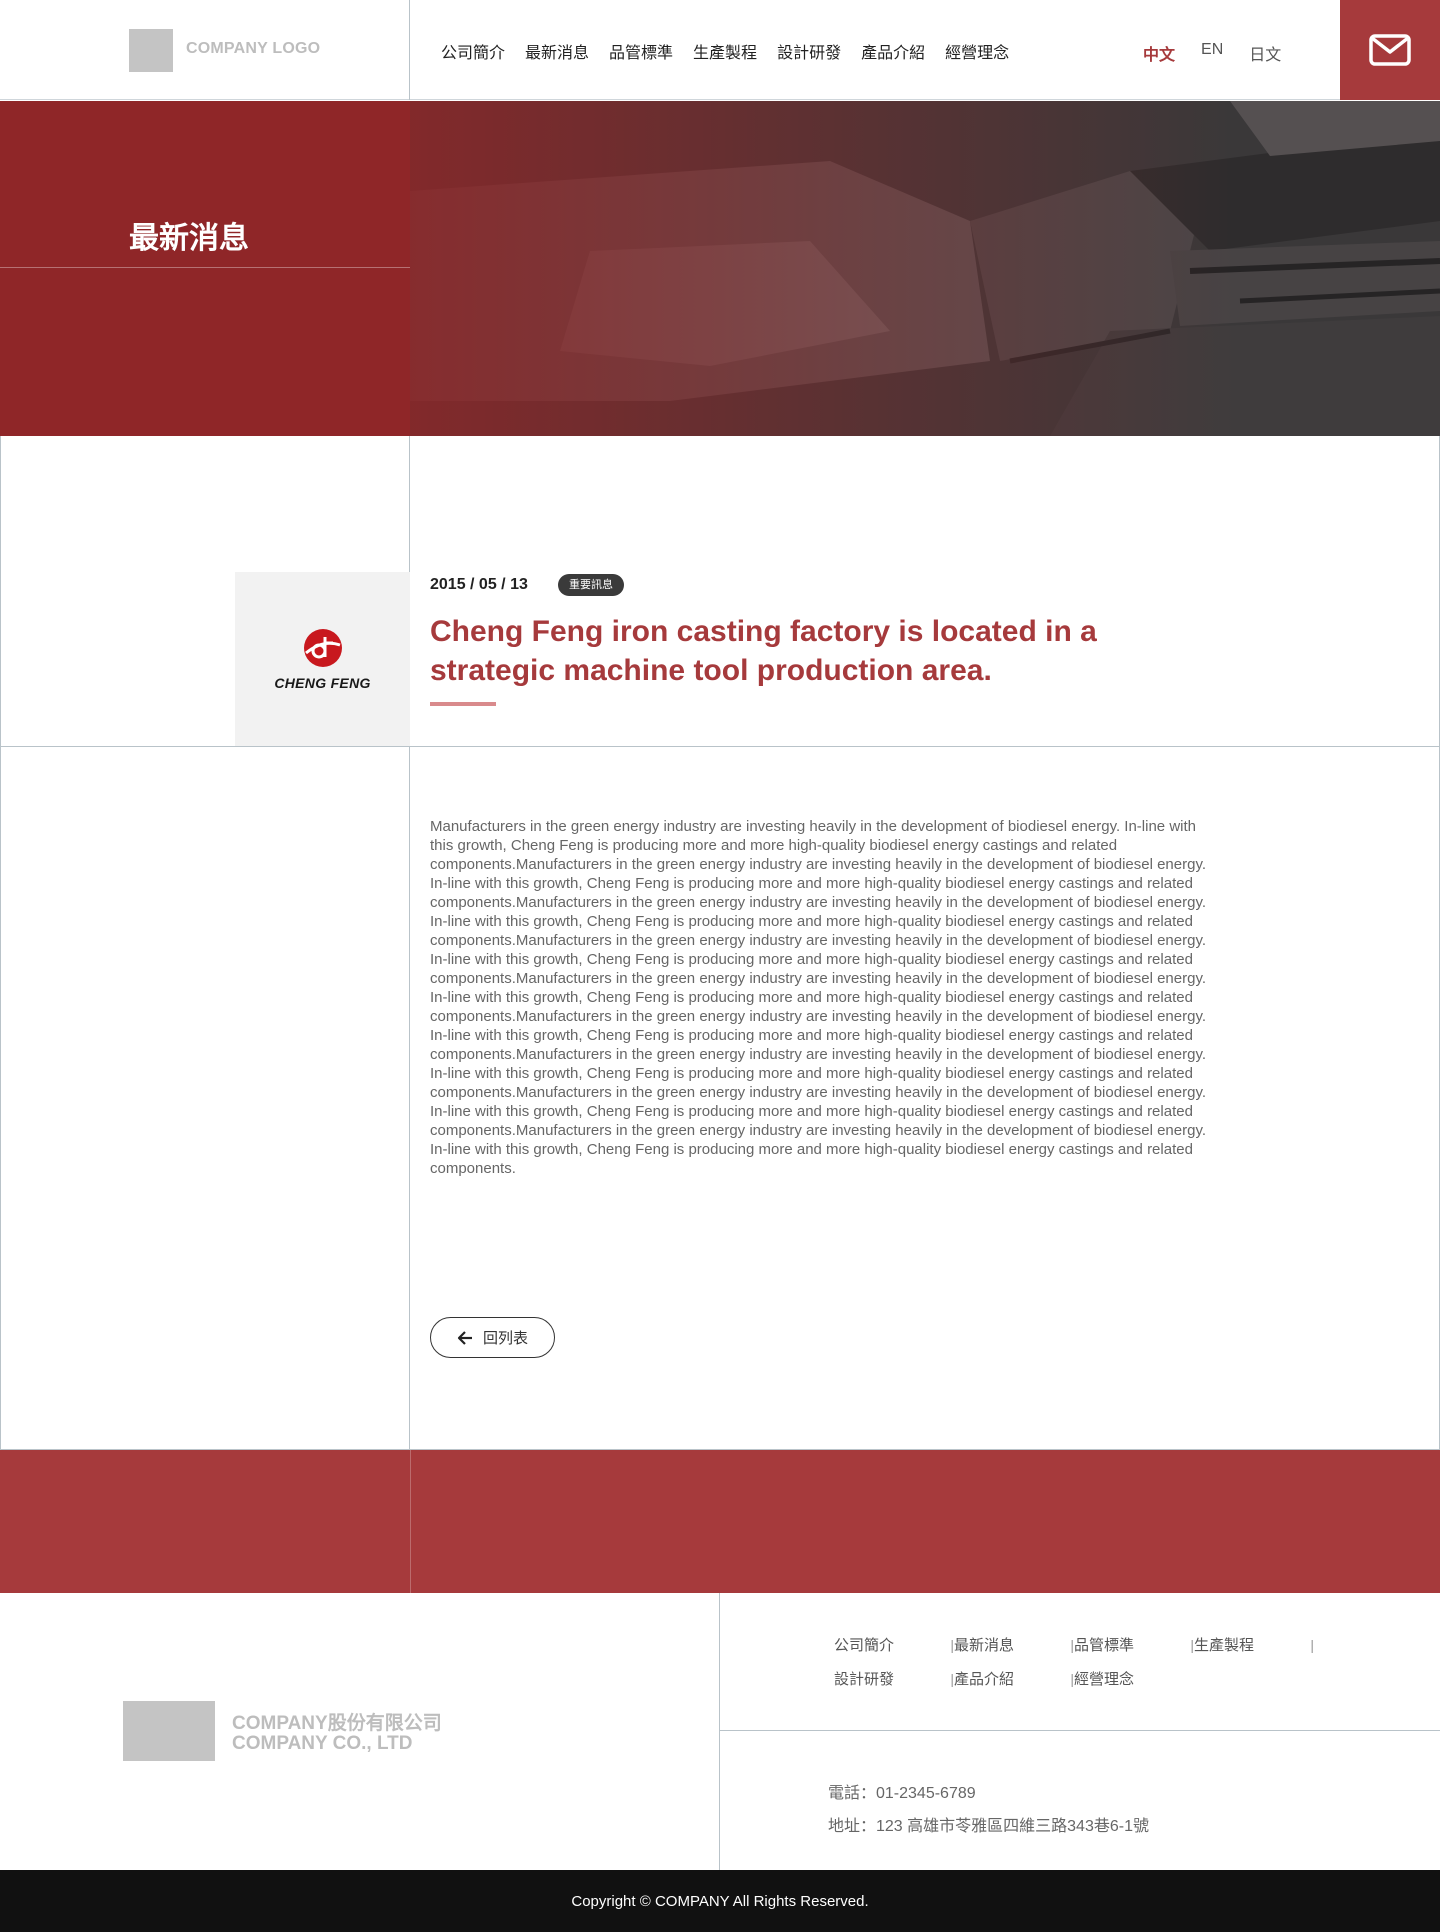 The image size is (1440, 1932). What do you see at coordinates (977, 51) in the screenshot?
I see `nav-item-philosophy: 經營理念` at bounding box center [977, 51].